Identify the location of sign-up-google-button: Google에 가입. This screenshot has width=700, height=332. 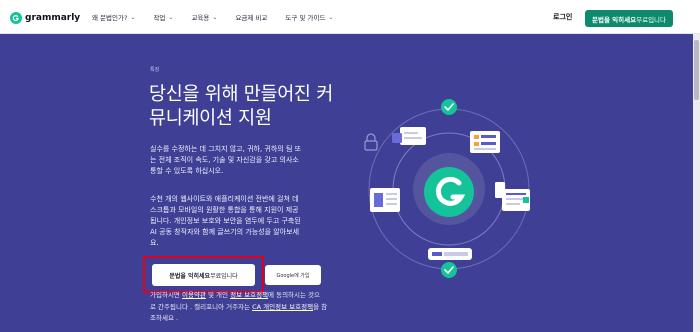
(293, 275).